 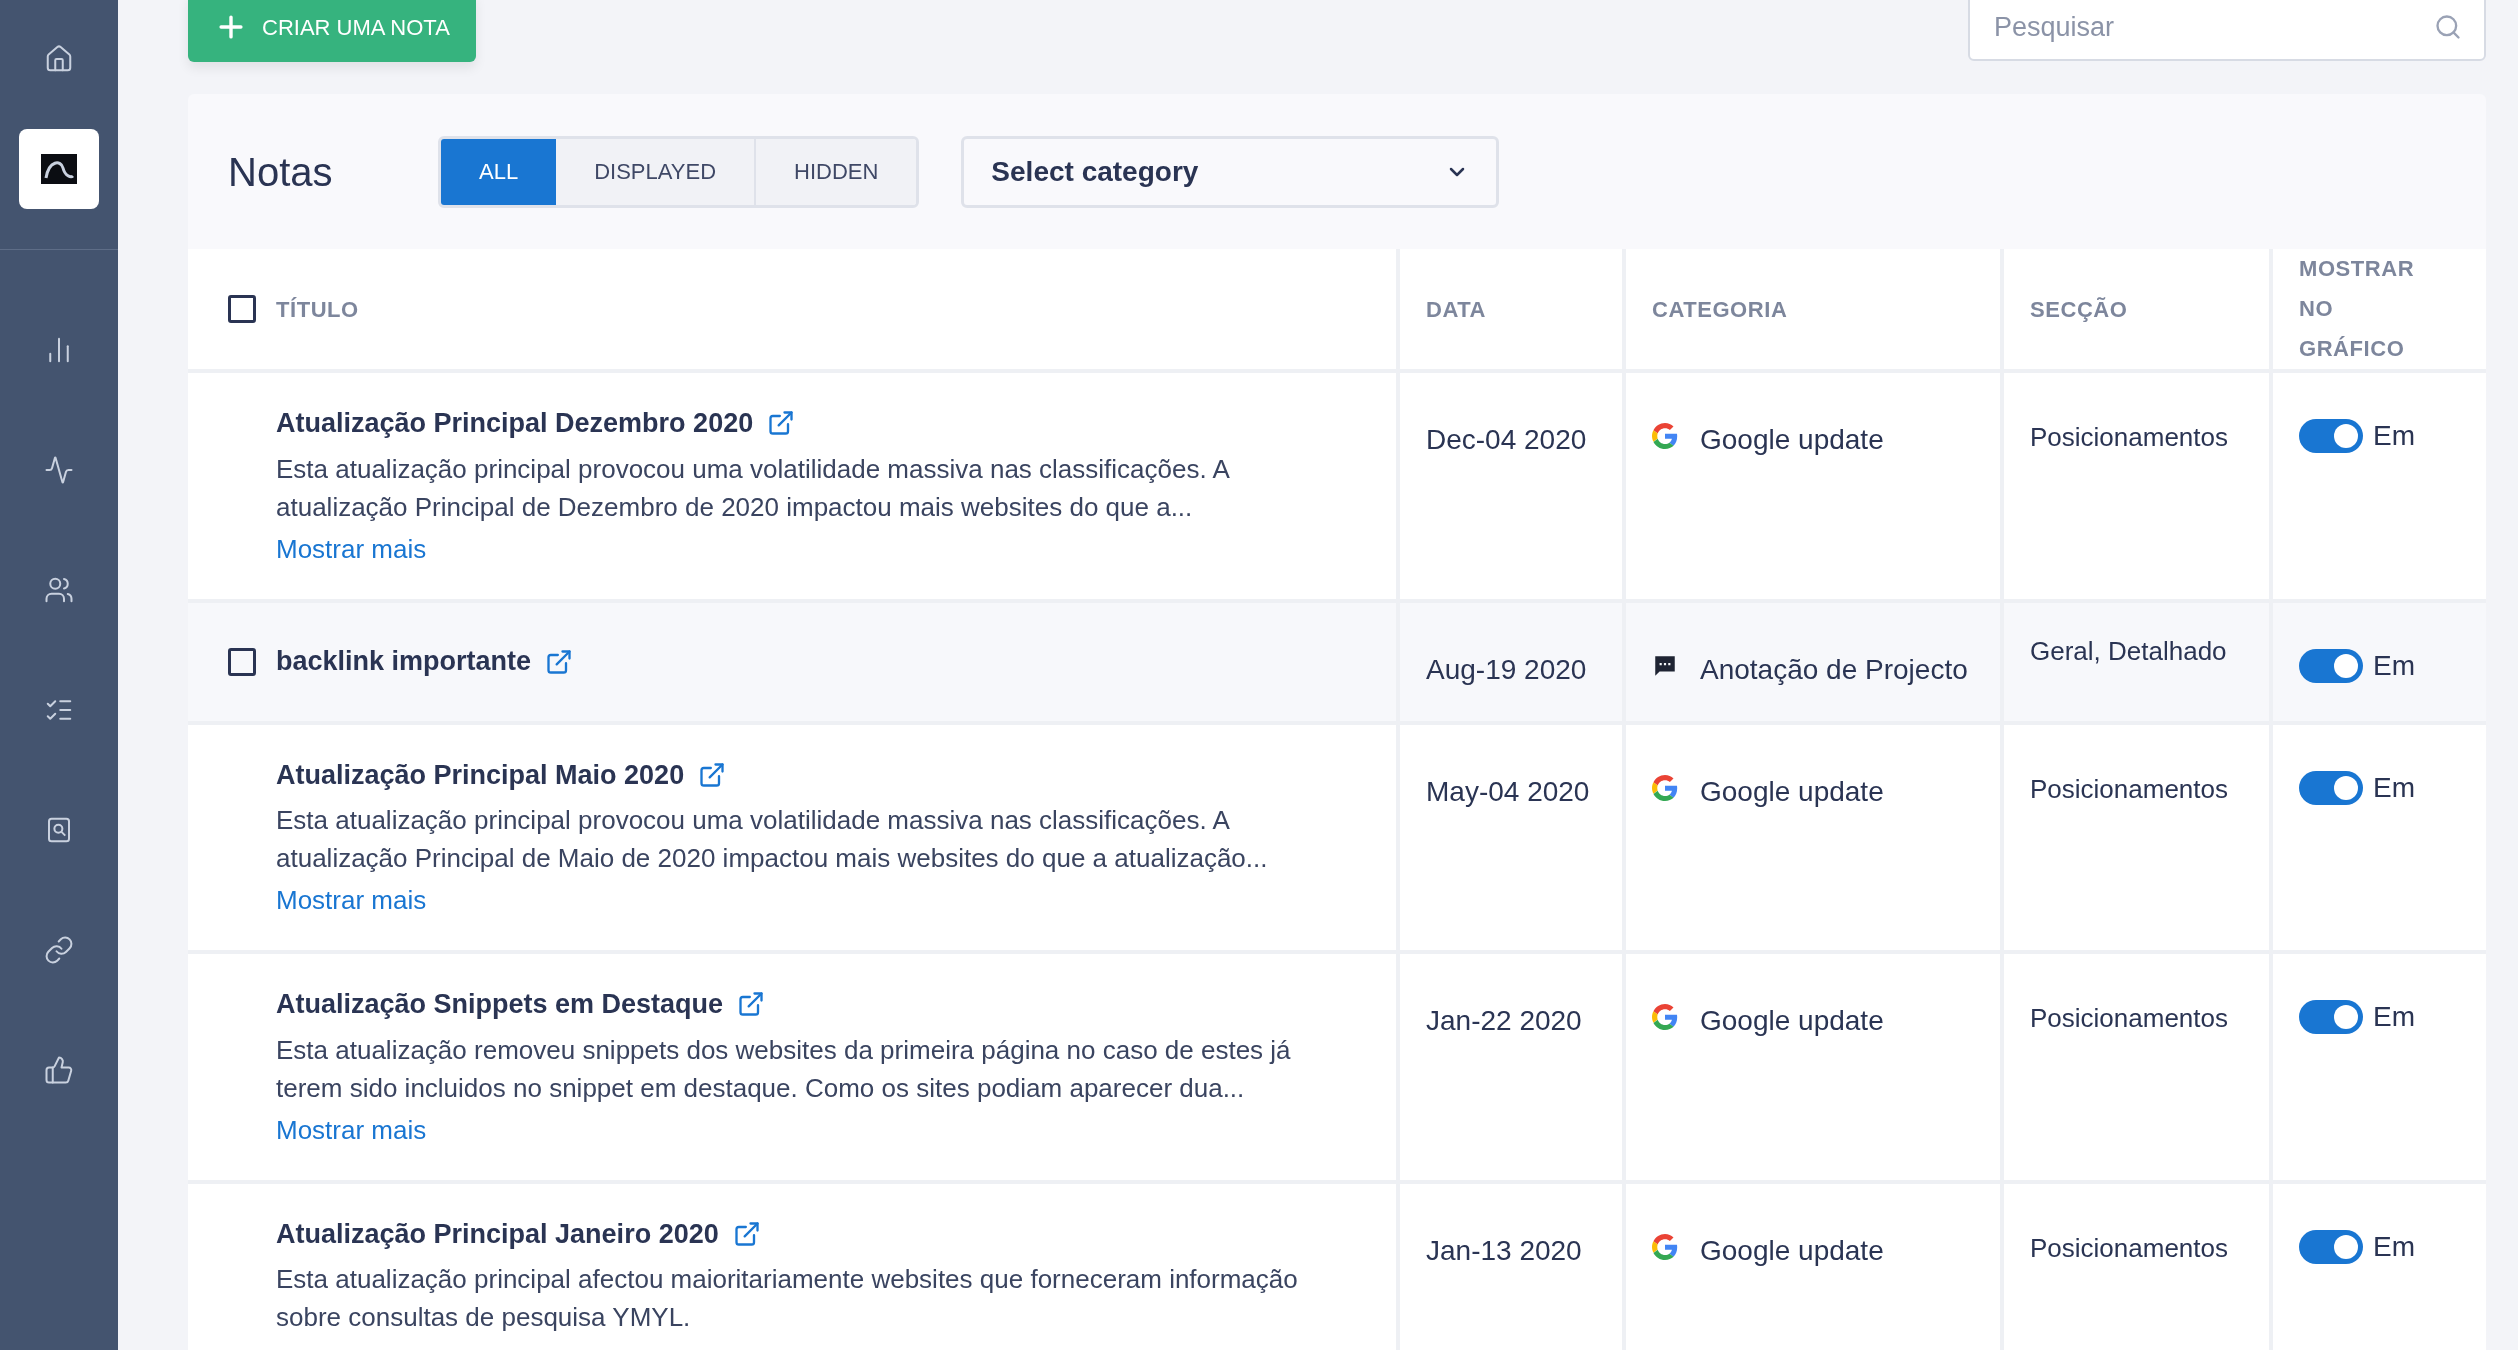 What do you see at coordinates (2133, 650) in the screenshot?
I see `note-section: Geral, Detalhado` at bounding box center [2133, 650].